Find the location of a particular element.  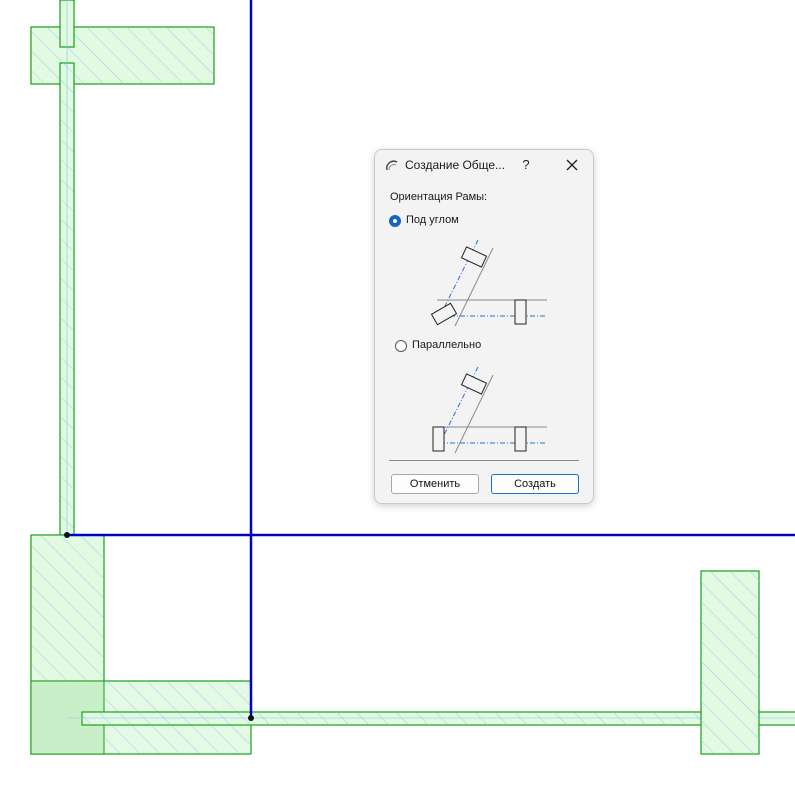

option-angled-label: Под углом is located at coordinates (432, 220).